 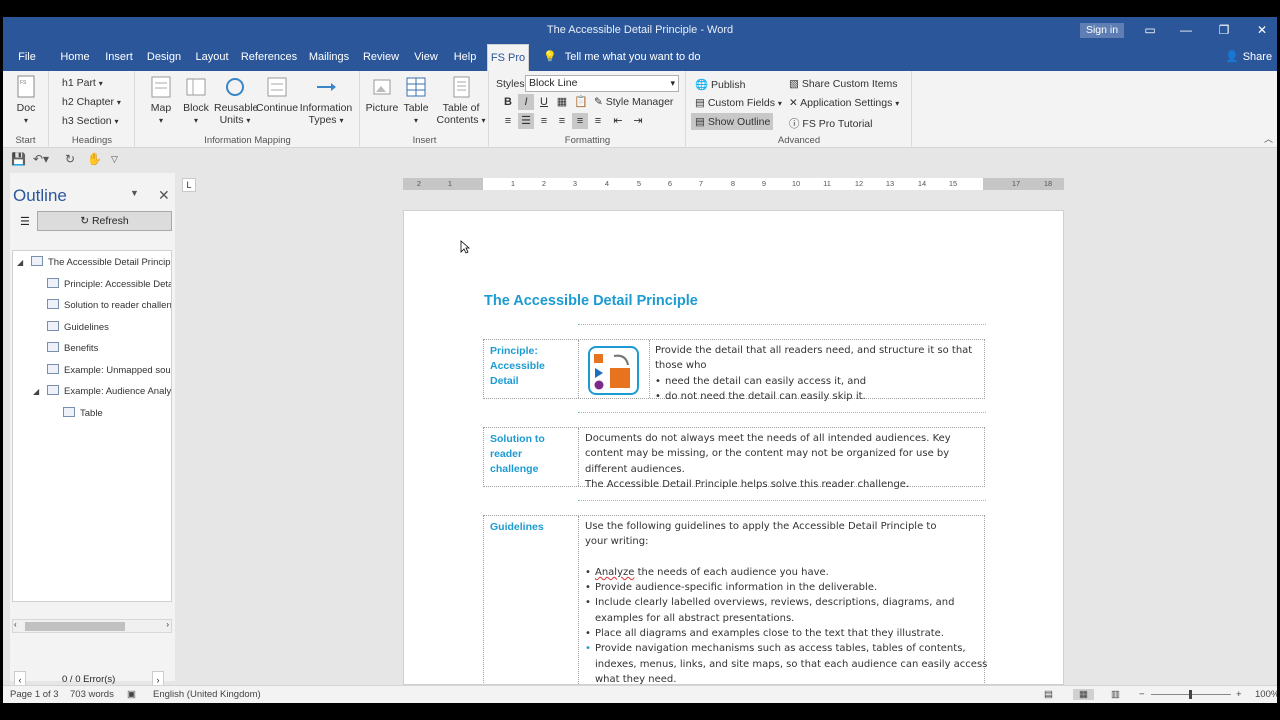 What do you see at coordinates (621, 57) in the screenshot?
I see `tell-me-box: 💡 Tell me what you want to do` at bounding box center [621, 57].